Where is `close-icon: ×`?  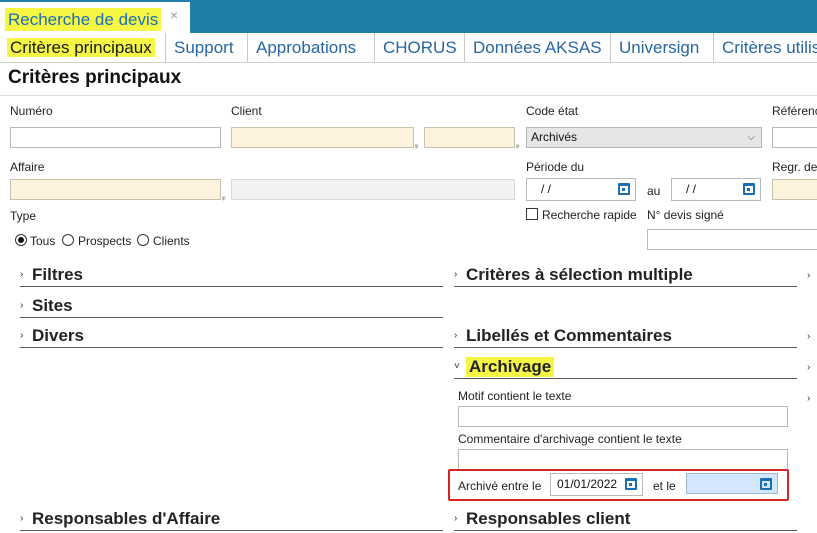 close-icon: × is located at coordinates (174, 15).